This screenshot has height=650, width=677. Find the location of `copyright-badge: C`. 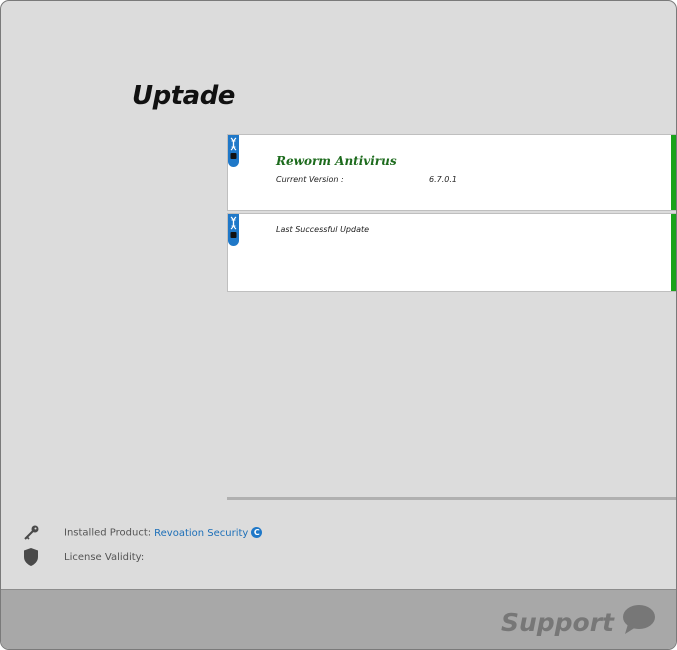

copyright-badge: C is located at coordinates (257, 533).